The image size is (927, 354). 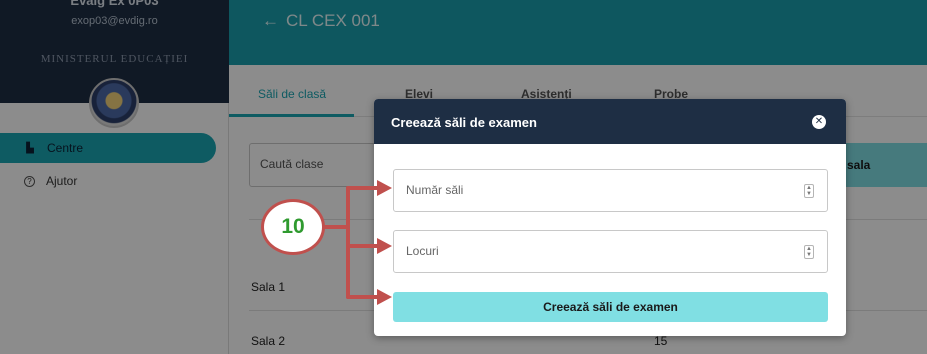 What do you see at coordinates (610, 307) in the screenshot?
I see `create-rooms-button: Creează săli de examen` at bounding box center [610, 307].